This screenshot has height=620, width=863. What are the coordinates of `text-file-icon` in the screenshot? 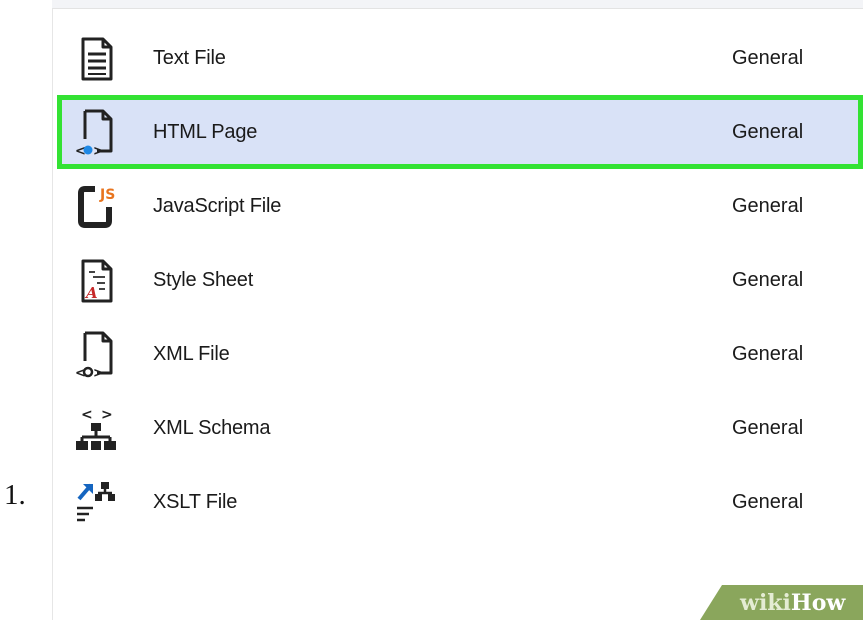 It's located at (97, 59).